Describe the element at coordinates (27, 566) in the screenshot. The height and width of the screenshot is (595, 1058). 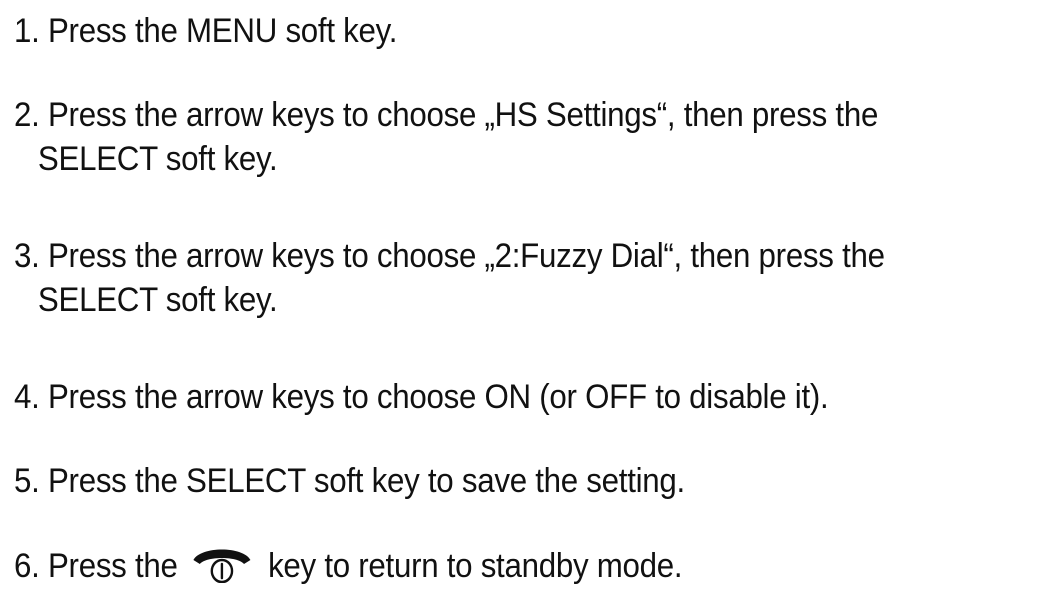
I see `step-number: 6.` at that location.